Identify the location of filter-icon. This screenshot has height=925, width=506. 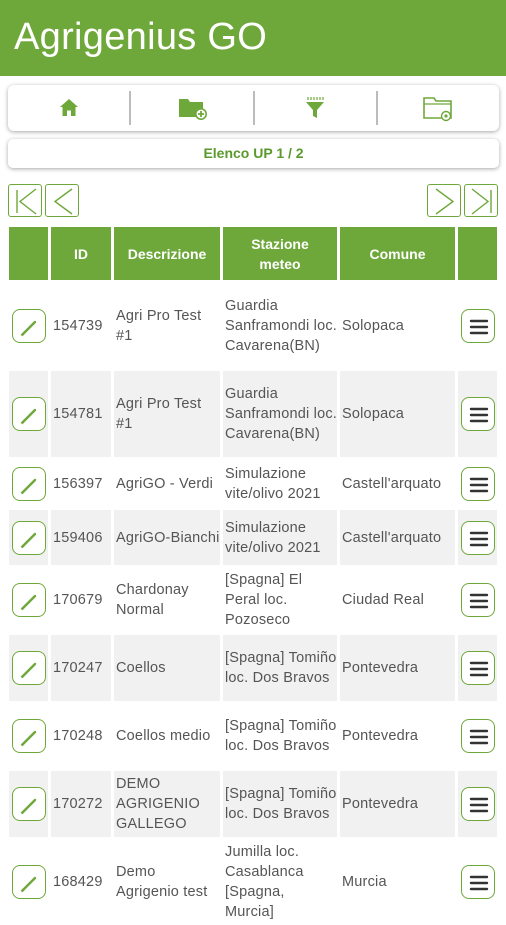
(315, 107).